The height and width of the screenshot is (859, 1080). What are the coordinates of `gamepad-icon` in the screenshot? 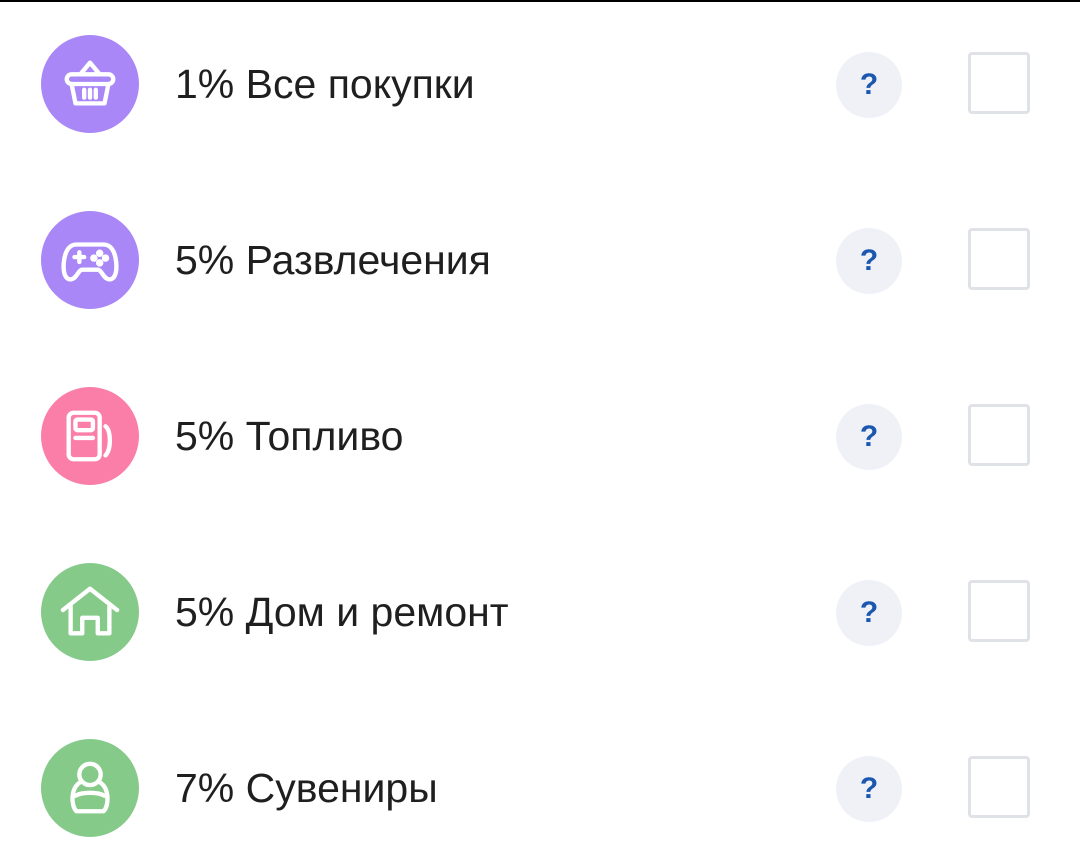 It's located at (90, 262).